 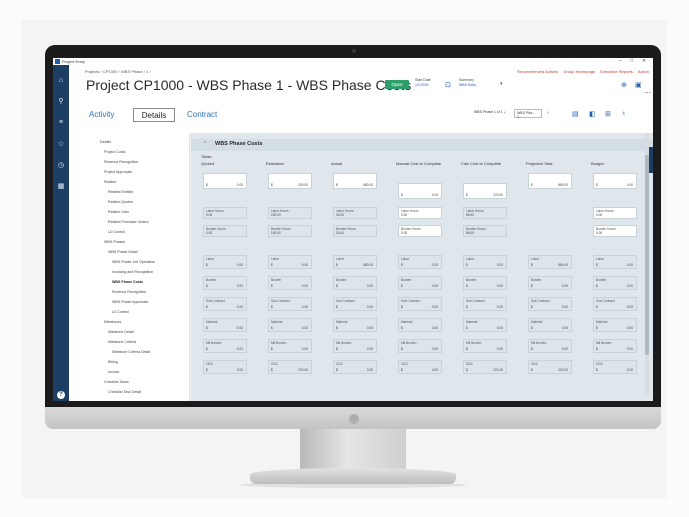 What do you see at coordinates (608, 114) in the screenshot?
I see `tree-icon: ⊞` at bounding box center [608, 114].